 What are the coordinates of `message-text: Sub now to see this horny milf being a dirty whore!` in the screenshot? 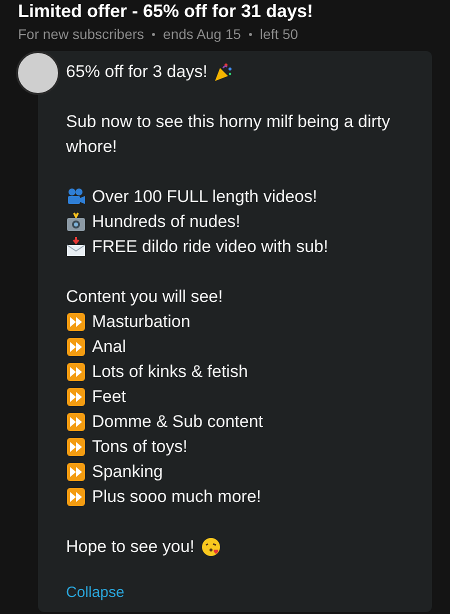 It's located at (229, 134).